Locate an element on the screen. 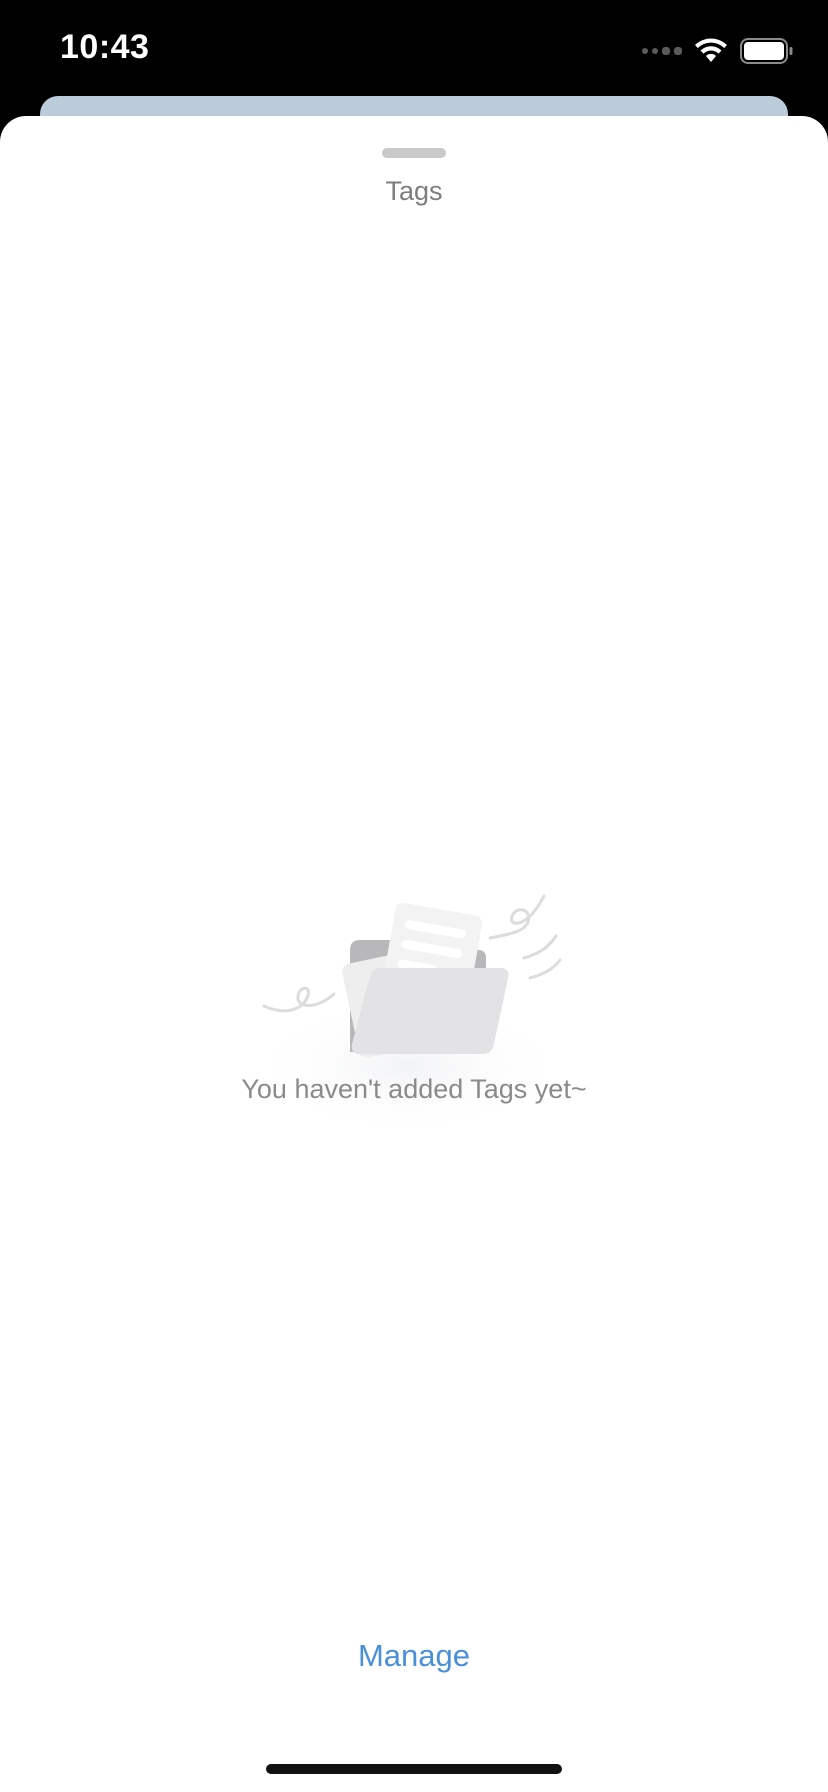  manage-button: Manage is located at coordinates (414, 1656).